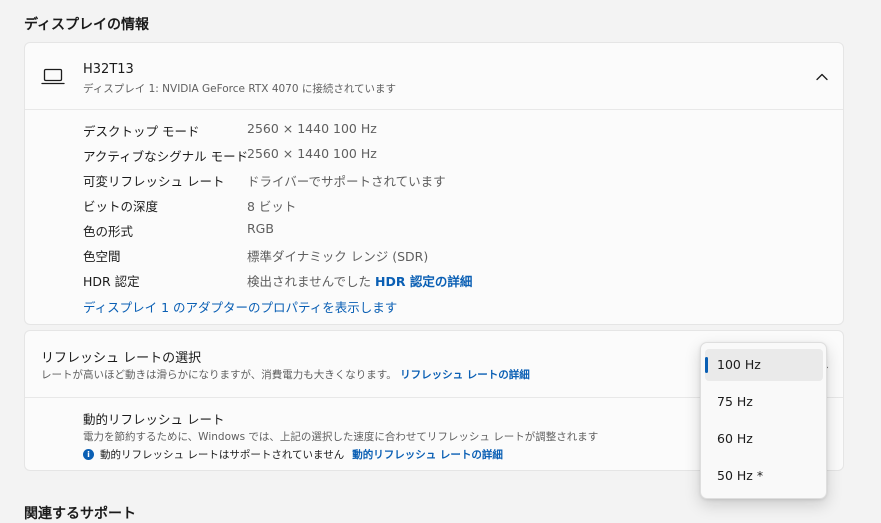 Image resolution: width=881 pixels, height=523 pixels. What do you see at coordinates (763, 420) in the screenshot?
I see `refresh-rate-dropdown: 100 Hz 75 Hz 60 Hz 50 Hz *` at bounding box center [763, 420].